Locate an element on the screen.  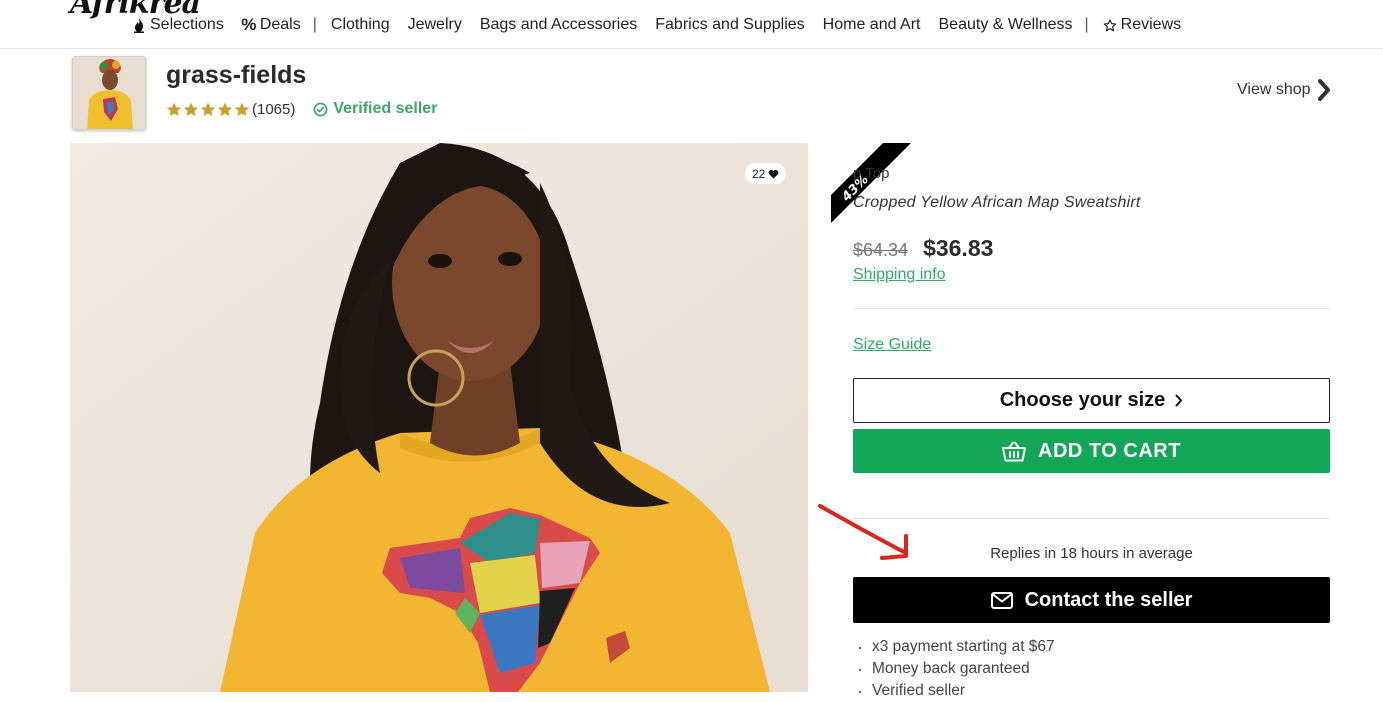
verified-label: Verified seller is located at coordinates (385, 108).